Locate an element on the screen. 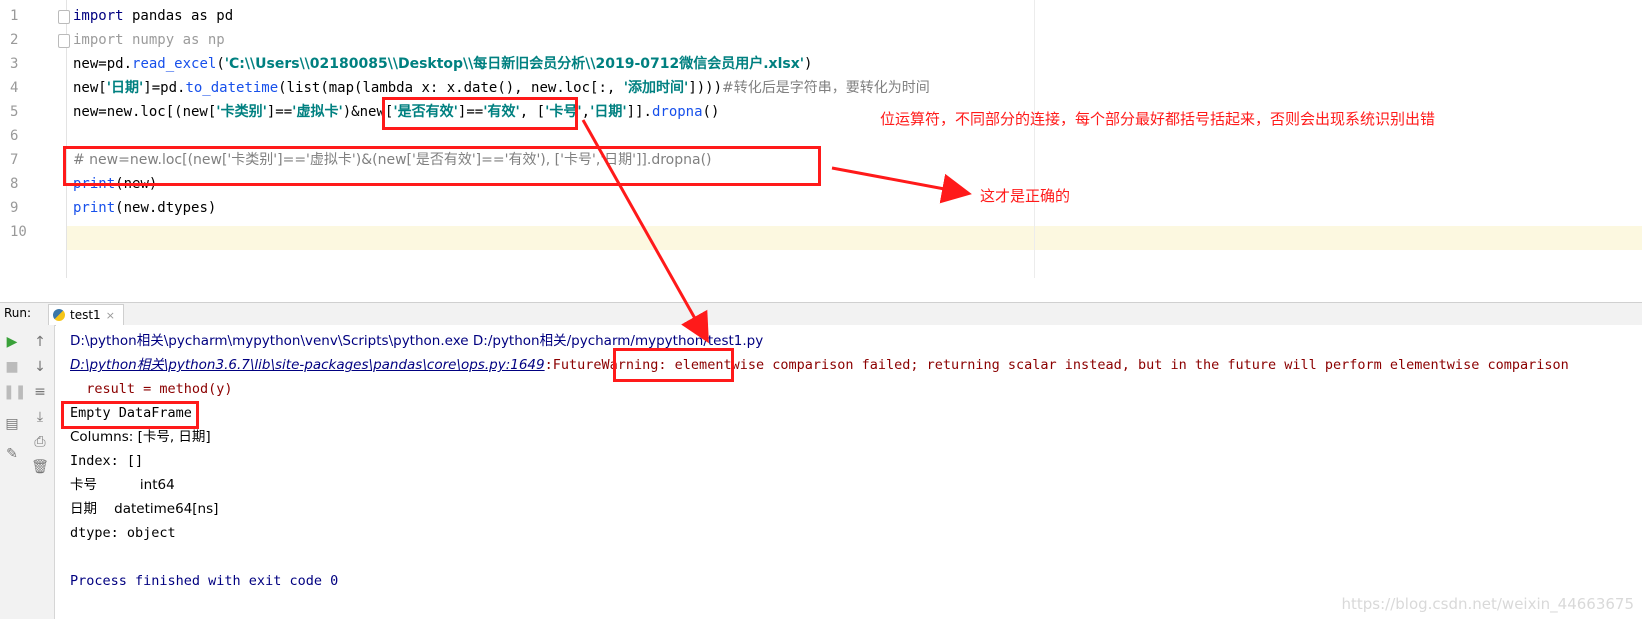  code-line-9: print(new.dtypes) is located at coordinates (145, 208).